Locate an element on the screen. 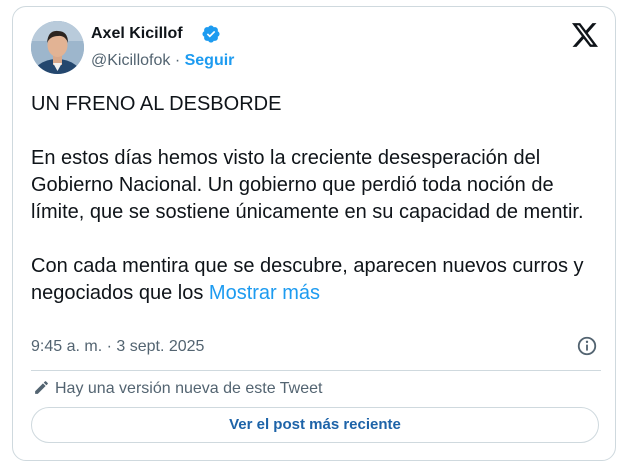  tweet-headline: UN FRENO AL DESBORDE is located at coordinates (156, 104).